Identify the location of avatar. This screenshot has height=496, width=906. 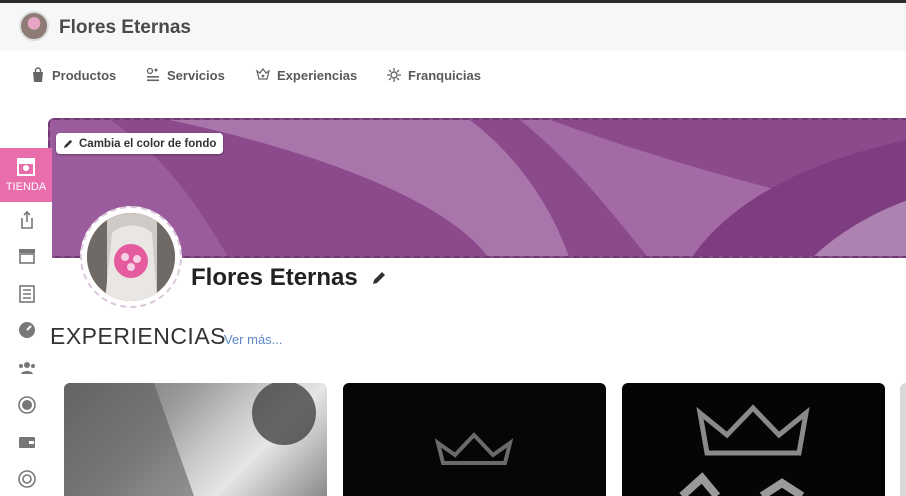
(131, 257).